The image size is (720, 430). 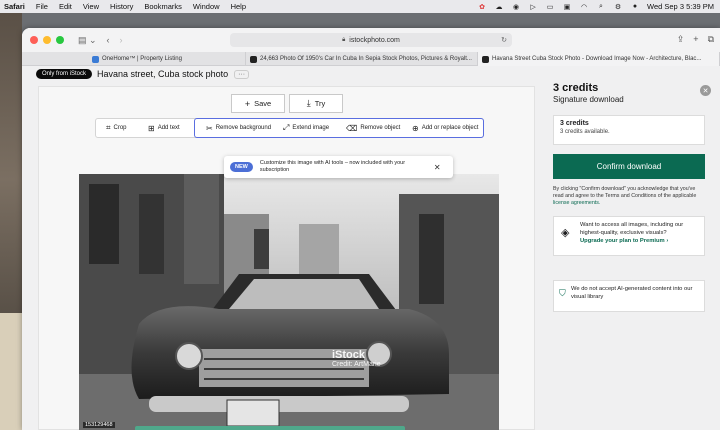 I want to click on license-link: license agreements., so click(x=576, y=203).